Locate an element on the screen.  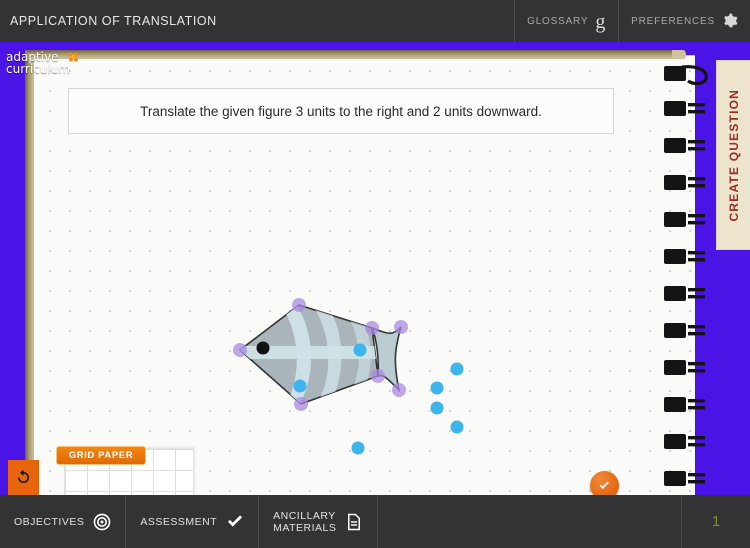
ancillary-materials-label: ANCILLARY MATERIALS is located at coordinates (304, 522).